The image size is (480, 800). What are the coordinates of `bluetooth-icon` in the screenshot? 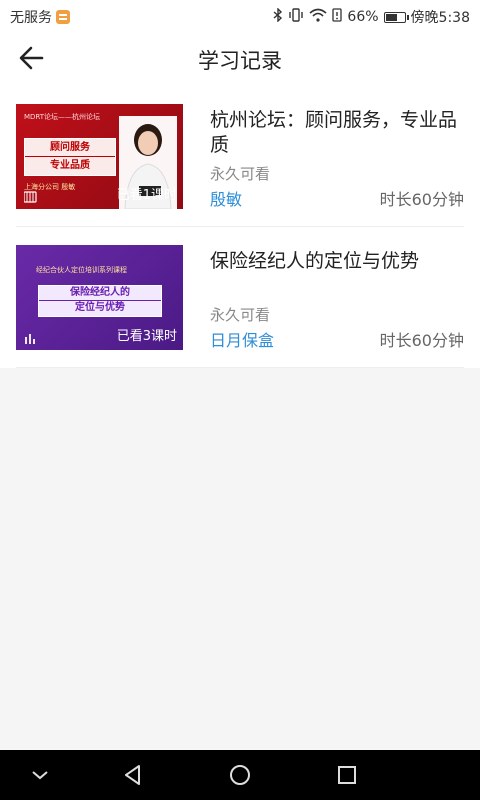 It's located at (278, 16).